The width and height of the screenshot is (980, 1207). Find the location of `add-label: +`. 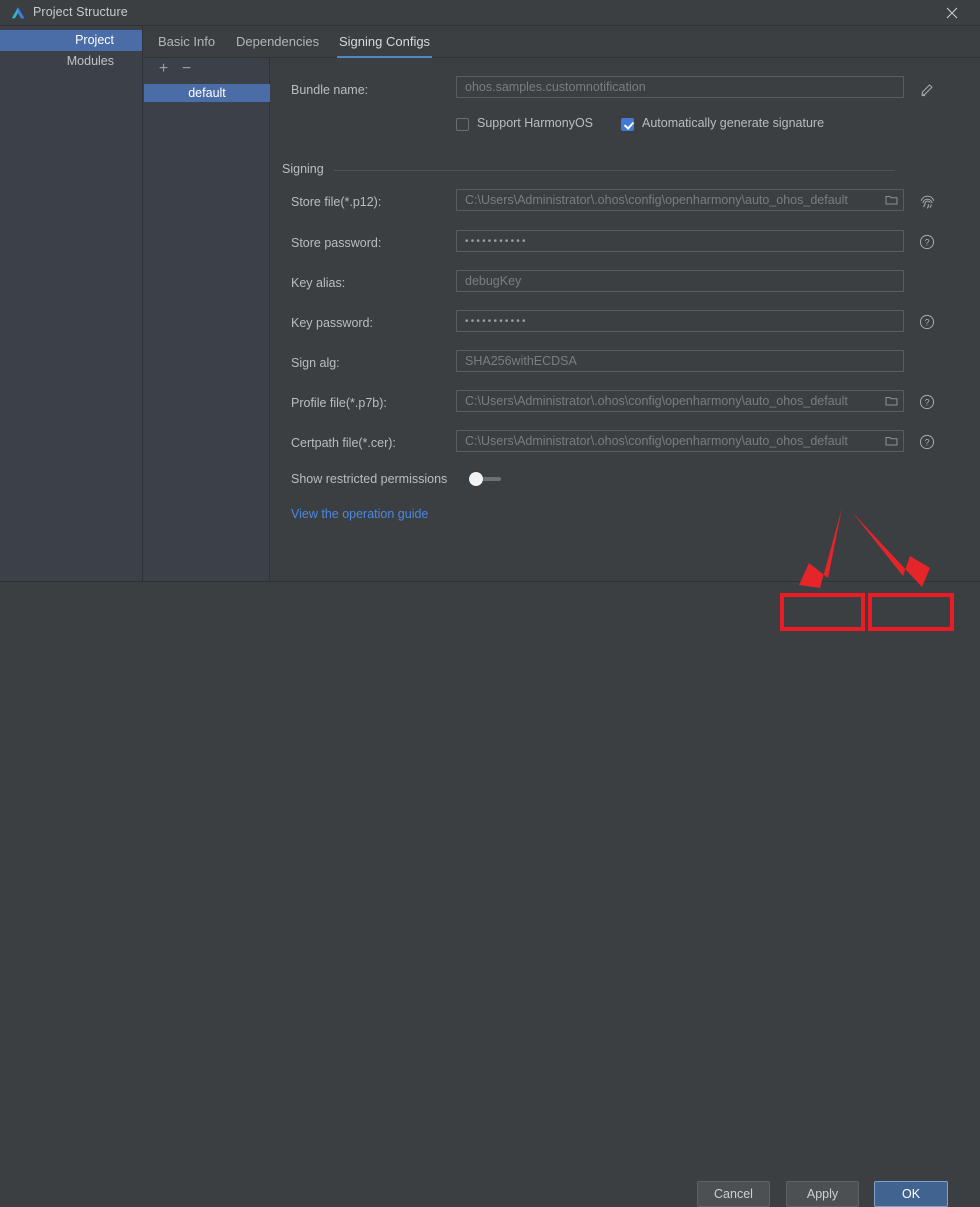

add-label: + is located at coordinates (163, 68).